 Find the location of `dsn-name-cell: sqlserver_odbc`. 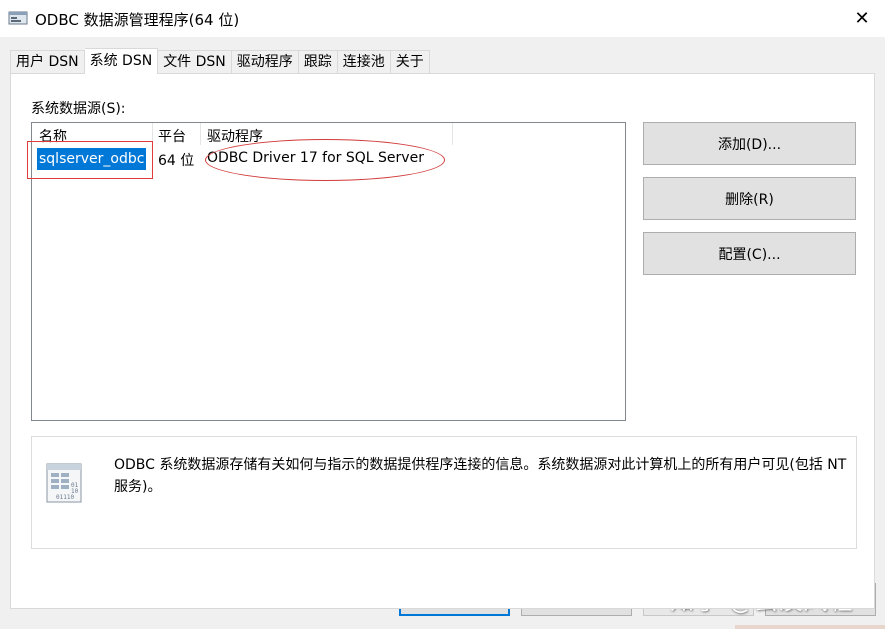

dsn-name-cell: sqlserver_odbc is located at coordinates (92, 159).